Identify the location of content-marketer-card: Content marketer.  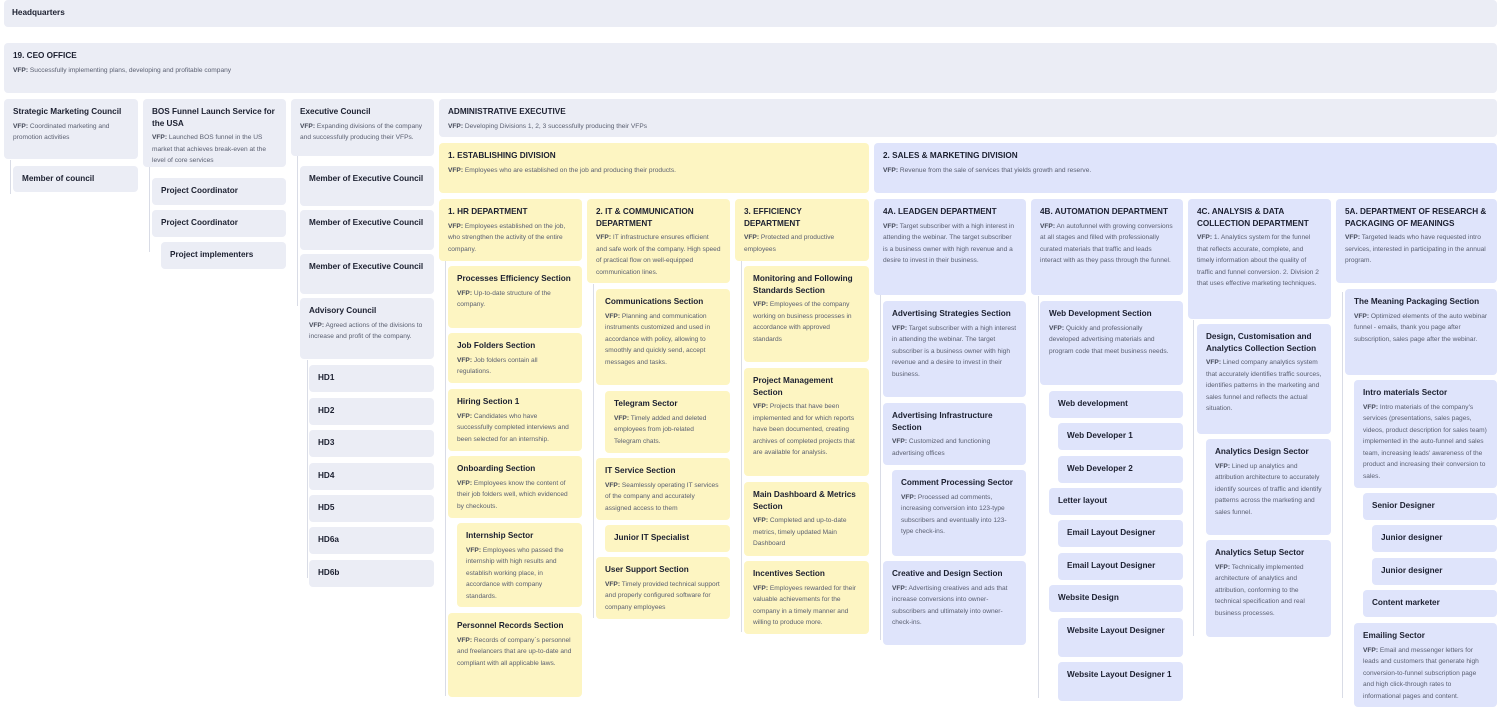
(1430, 603).